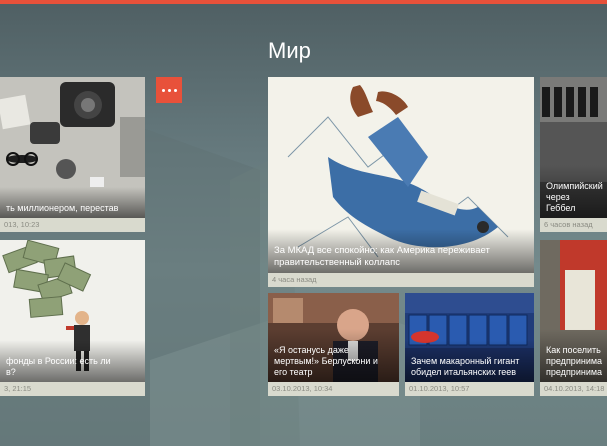  What do you see at coordinates (72, 361) in the screenshot?
I see `news-tile-headline: фонды в России: есть ли в?` at bounding box center [72, 361].